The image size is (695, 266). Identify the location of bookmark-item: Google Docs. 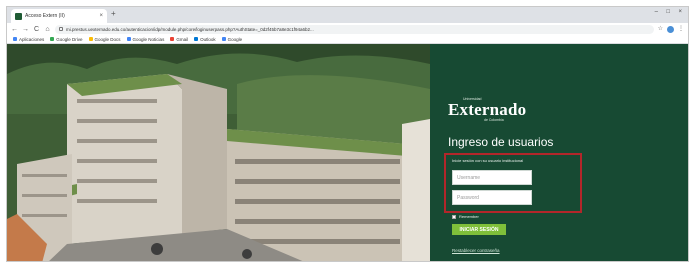
(104, 39).